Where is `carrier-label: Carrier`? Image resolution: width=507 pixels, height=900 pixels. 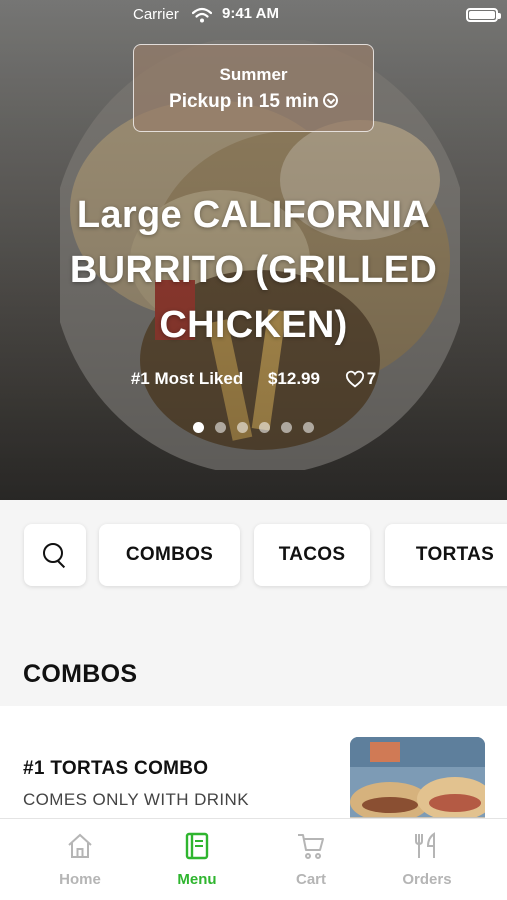
carrier-label: Carrier is located at coordinates (156, 14).